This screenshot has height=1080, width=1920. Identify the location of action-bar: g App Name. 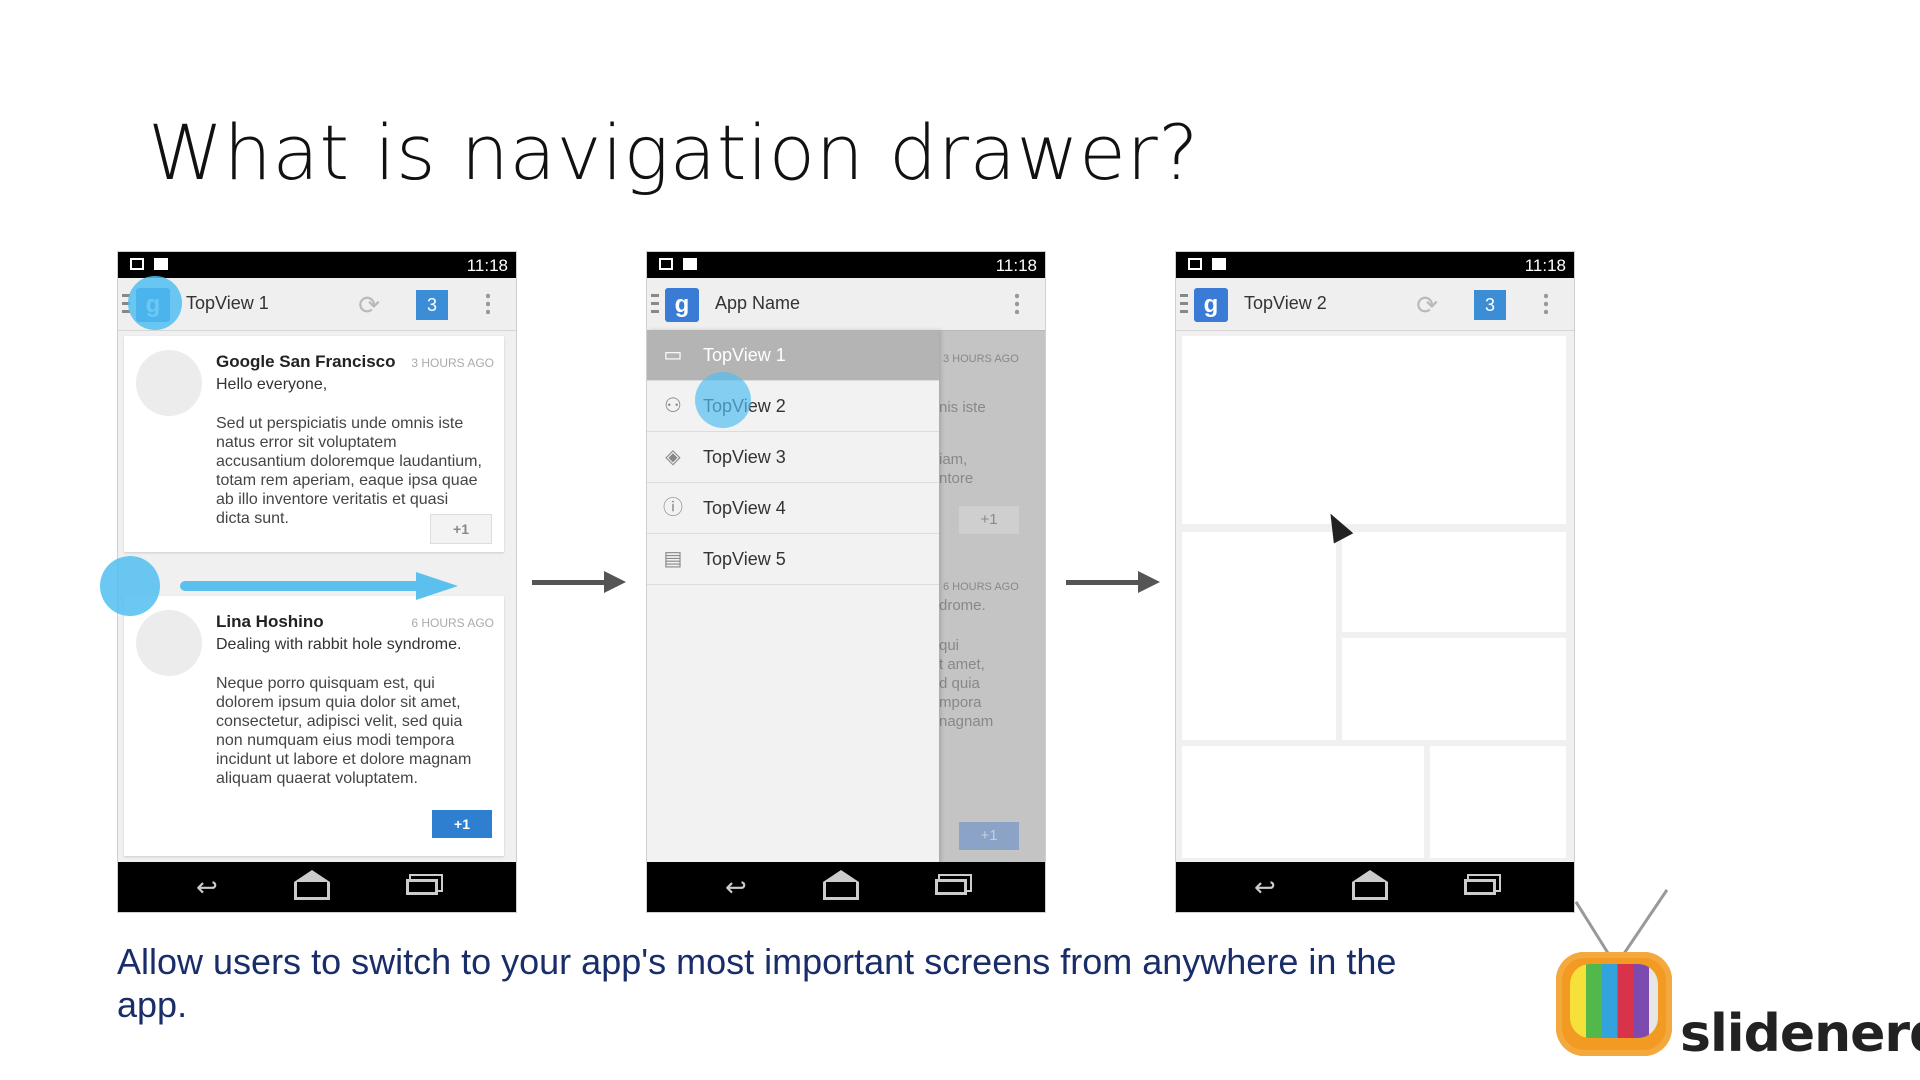
(846, 304).